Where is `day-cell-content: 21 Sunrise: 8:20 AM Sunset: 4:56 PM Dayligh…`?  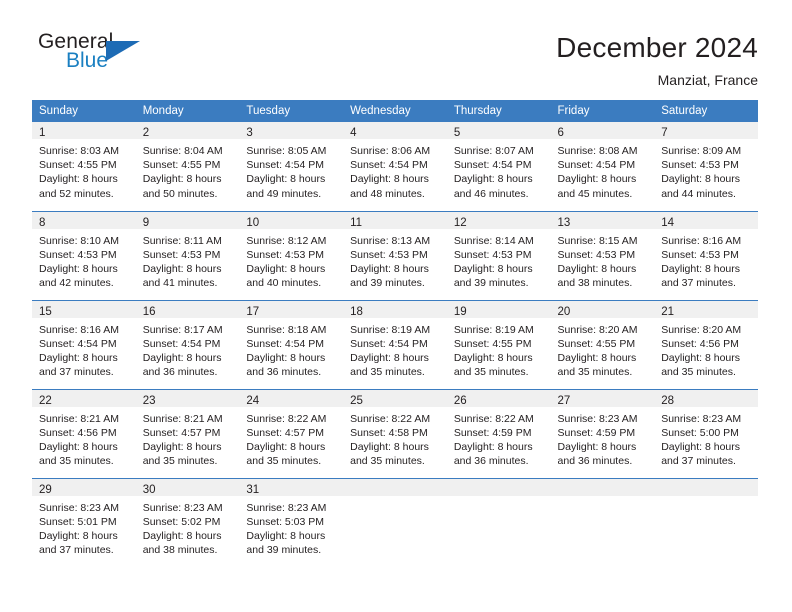 day-cell-content: 21 Sunrise: 8:20 AM Sunset: 4:56 PM Dayligh… is located at coordinates (706, 344).